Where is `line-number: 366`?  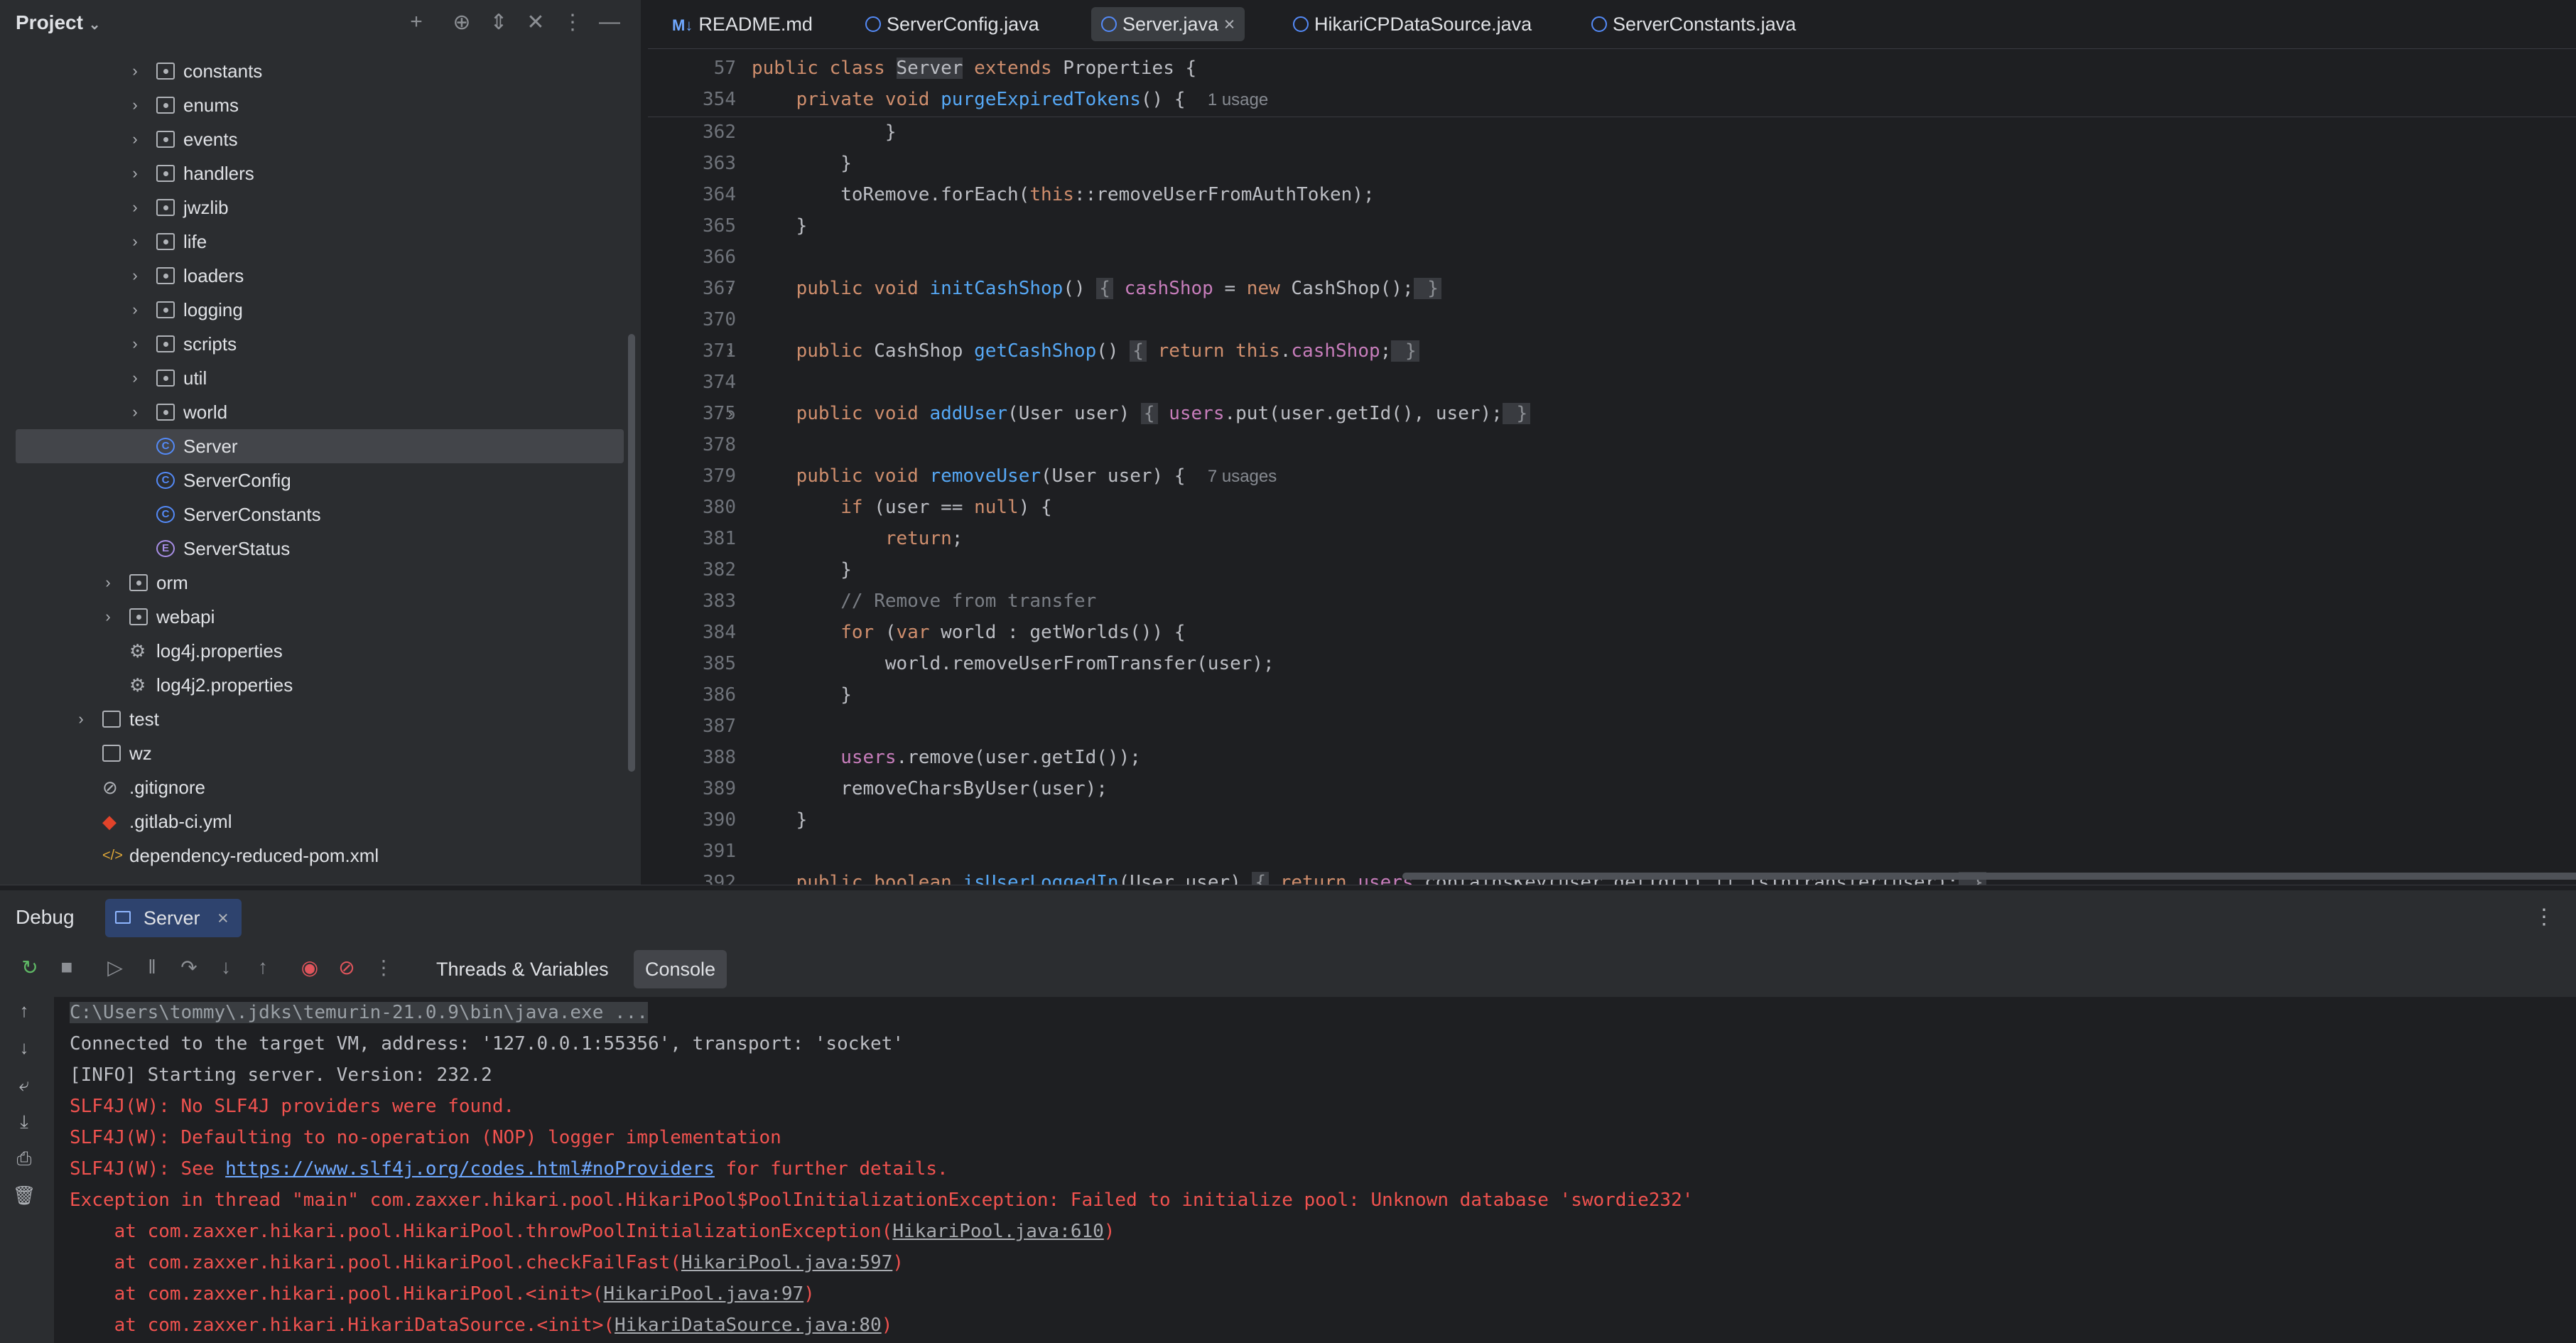
line-number: 366 is located at coordinates (692, 257).